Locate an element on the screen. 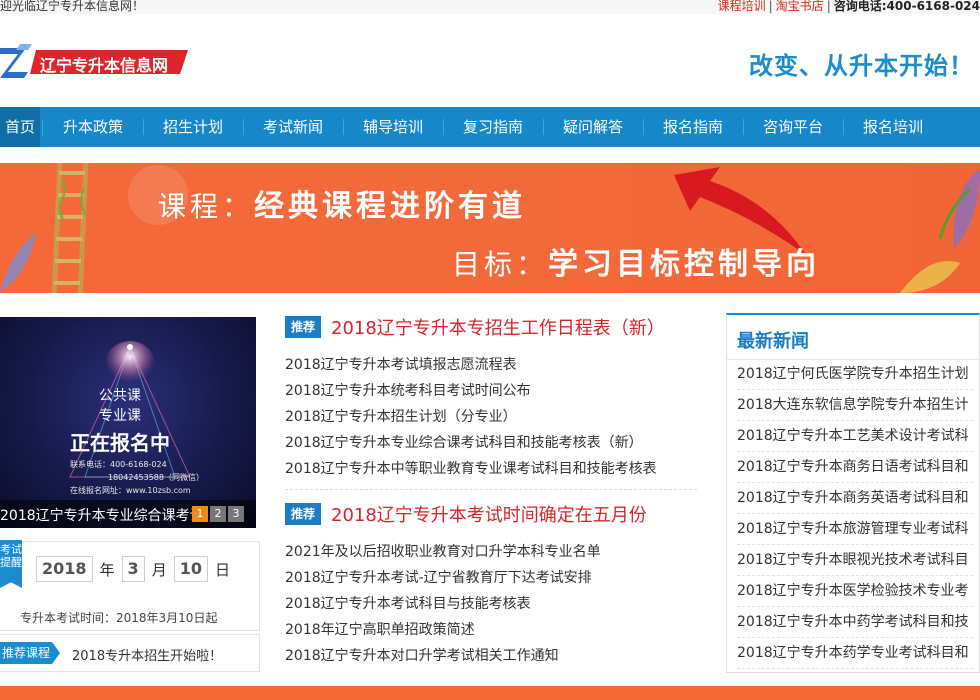 The height and width of the screenshot is (700, 980). latest-news-item: 2018辽宁专升本药学专业考试科目和 is located at coordinates (855, 653).